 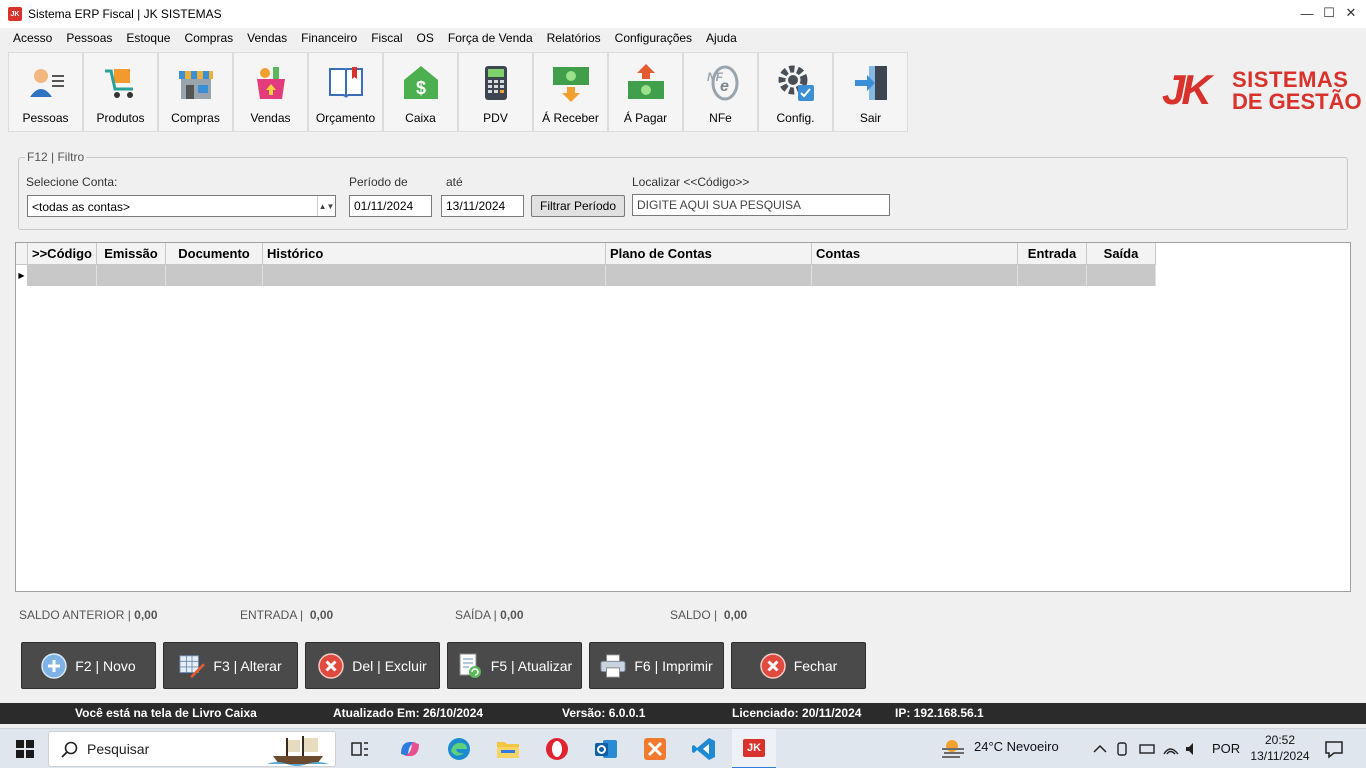 I want to click on cell-contas, so click(x=915, y=275).